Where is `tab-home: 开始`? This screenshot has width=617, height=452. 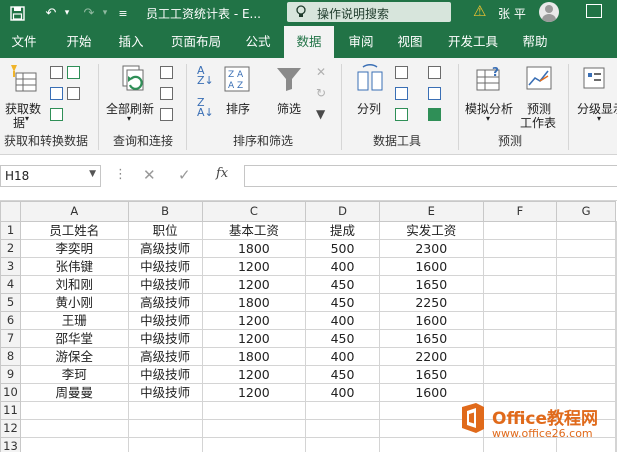
tab-home: 开始 is located at coordinates (79, 42).